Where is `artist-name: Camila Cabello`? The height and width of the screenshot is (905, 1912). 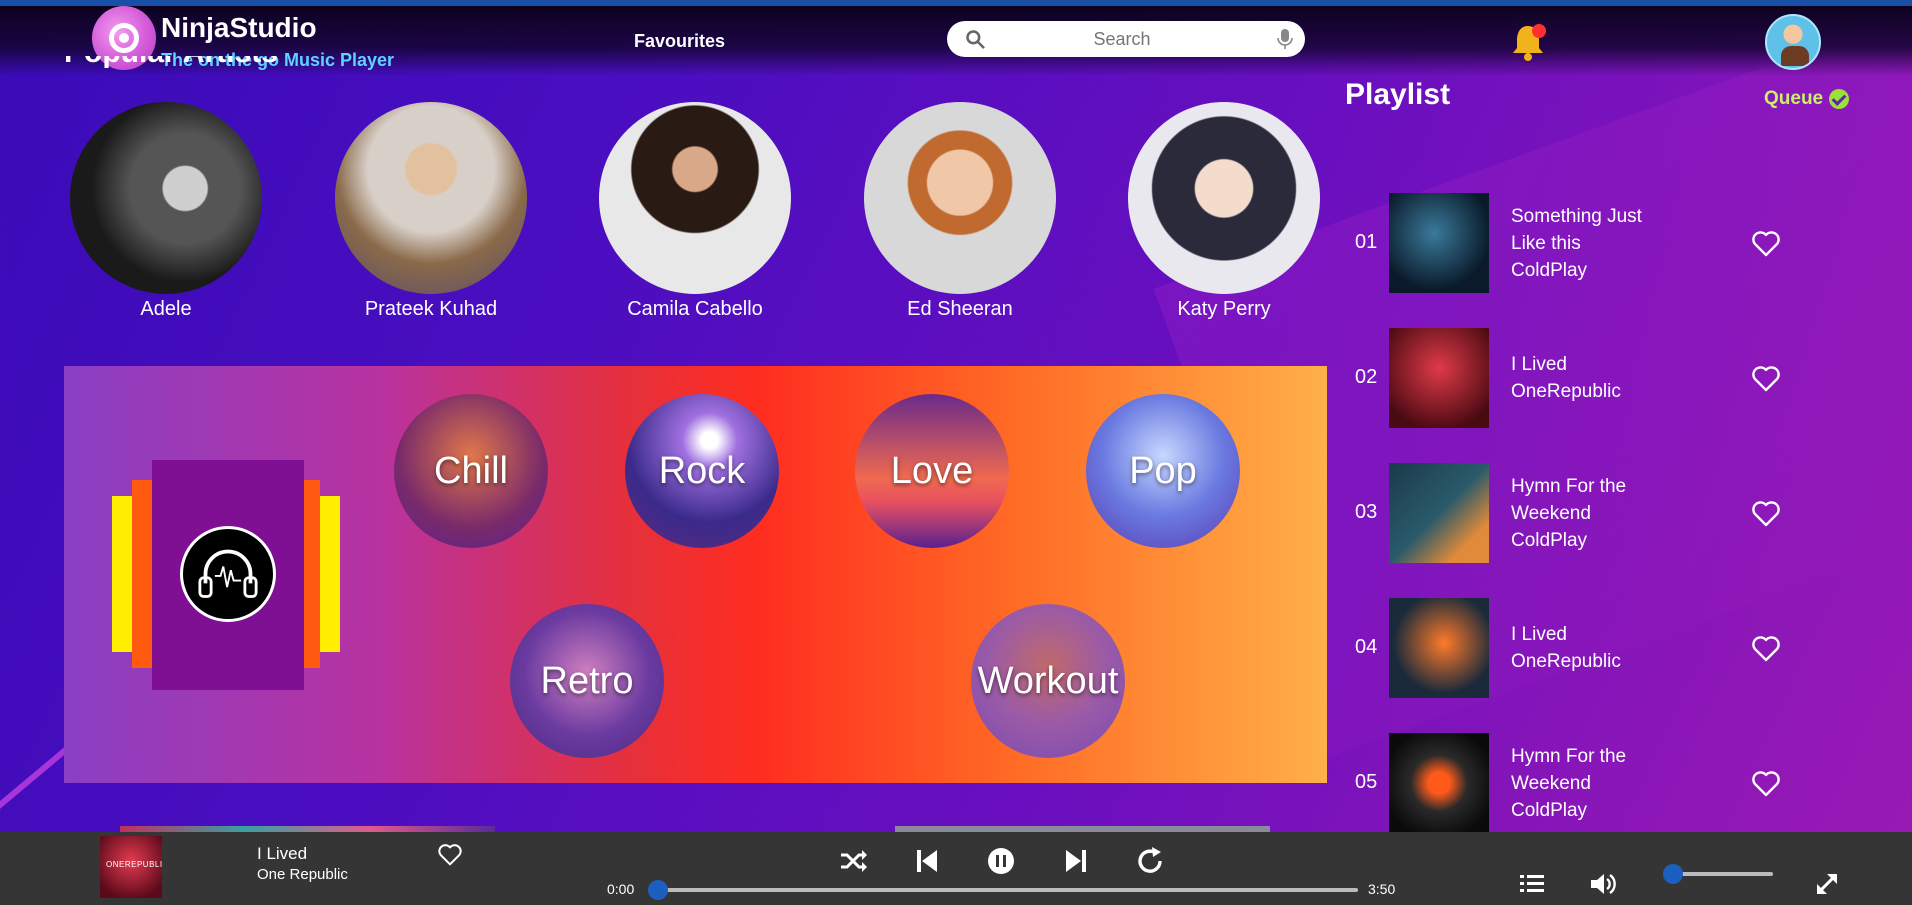
artist-name: Camila Cabello is located at coordinates (695, 309).